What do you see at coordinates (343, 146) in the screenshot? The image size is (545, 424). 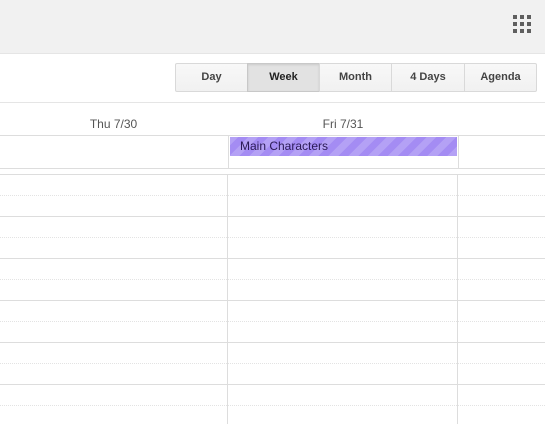 I see `event-main-characters: Main Characters` at bounding box center [343, 146].